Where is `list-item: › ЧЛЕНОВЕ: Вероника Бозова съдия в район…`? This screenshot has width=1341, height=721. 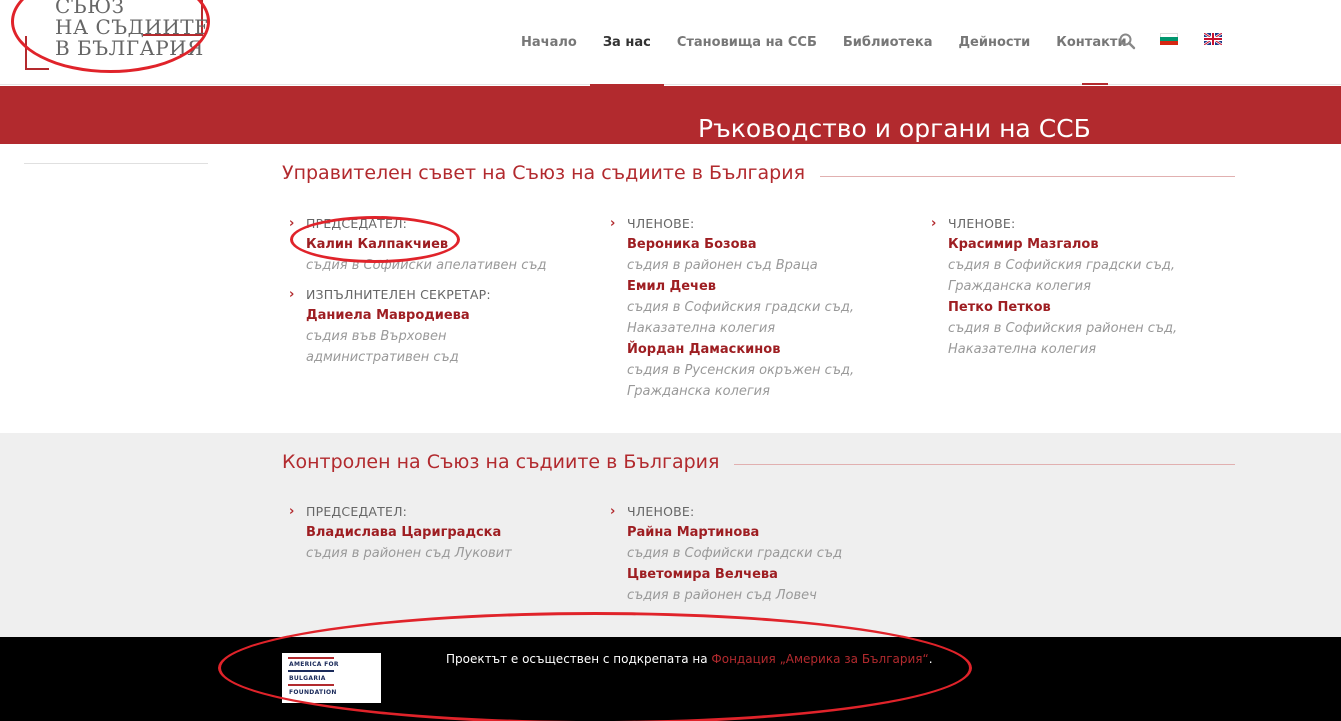 list-item: › ЧЛЕНОВЕ: Вероника Бозова съдия в район… is located at coordinates (753, 307).